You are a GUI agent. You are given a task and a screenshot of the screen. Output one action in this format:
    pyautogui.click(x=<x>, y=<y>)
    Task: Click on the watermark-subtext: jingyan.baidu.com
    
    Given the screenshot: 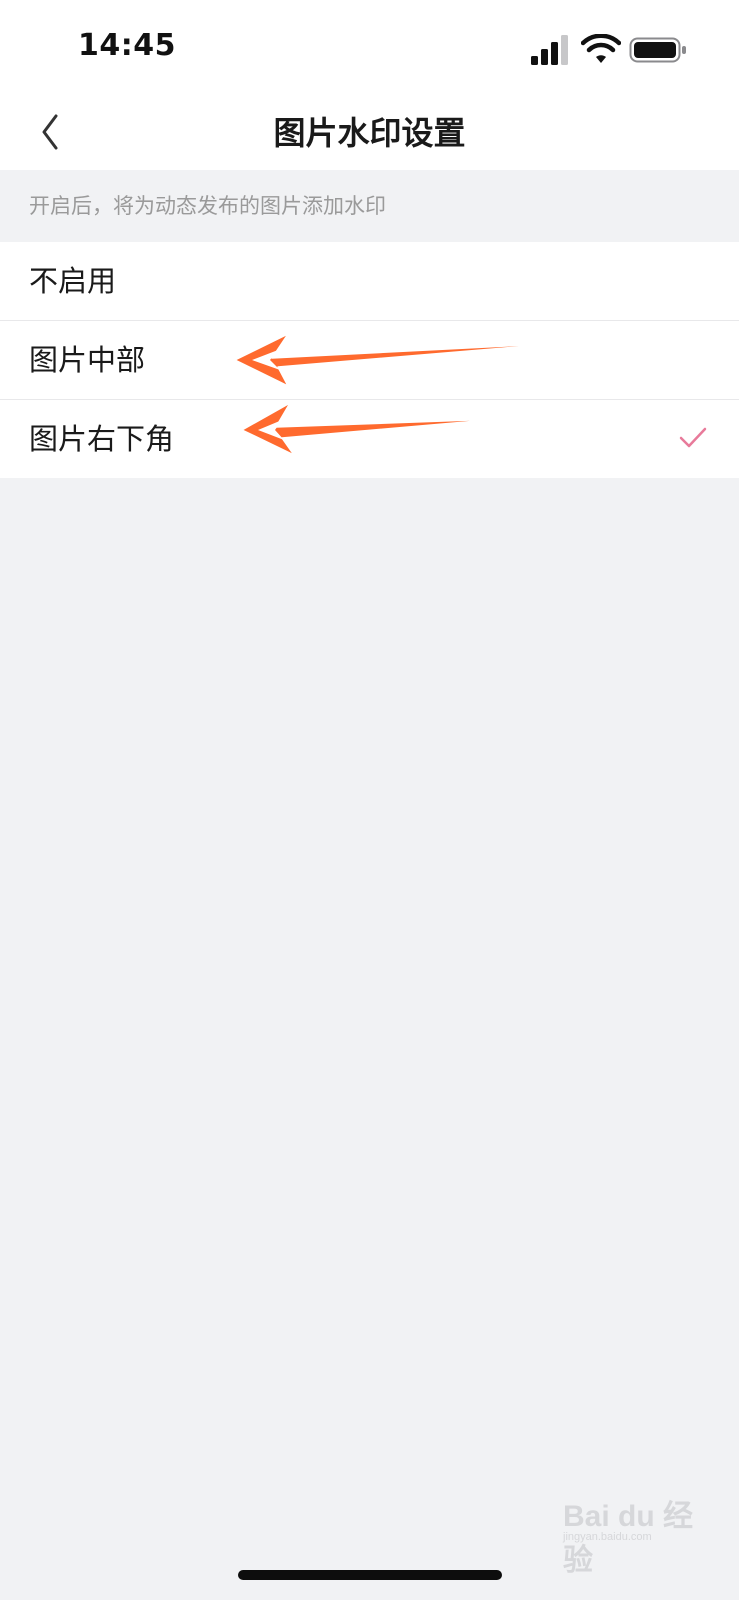 What is the action you would take?
    pyautogui.click(x=607, y=1537)
    